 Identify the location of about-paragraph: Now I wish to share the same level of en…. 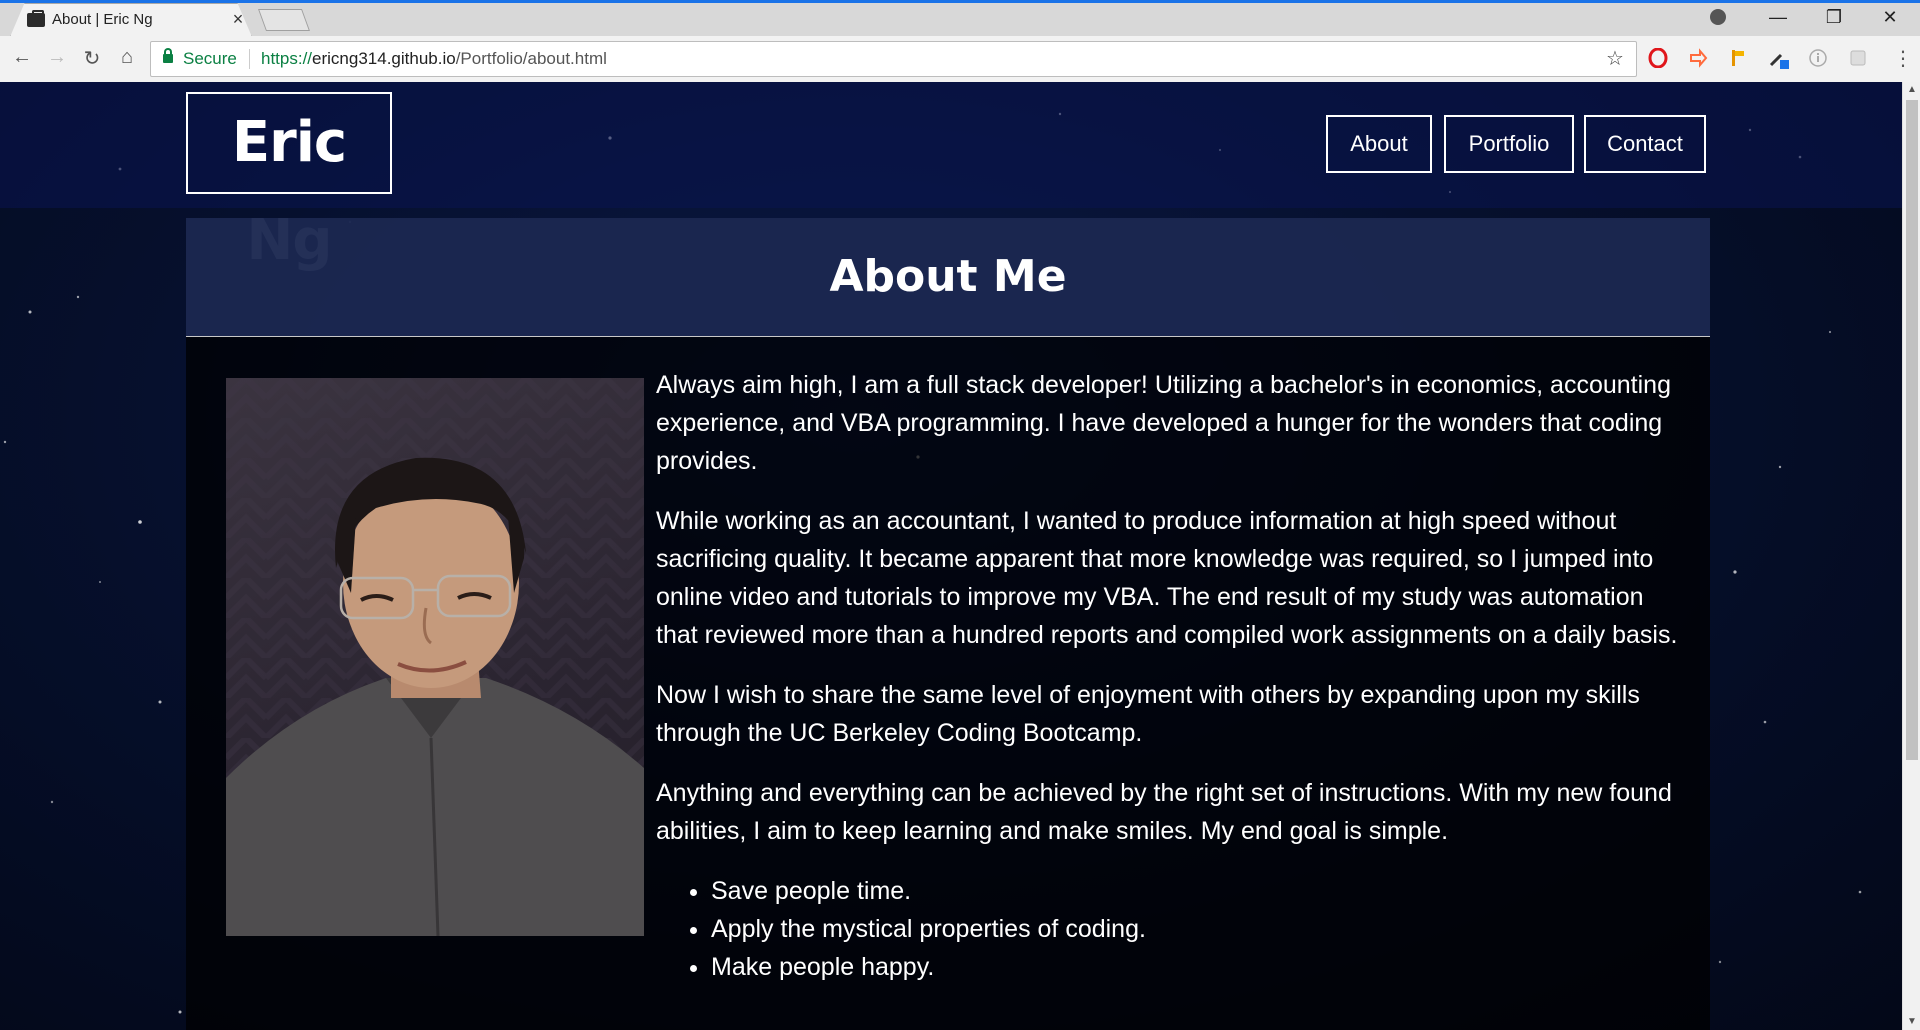
(1148, 714).